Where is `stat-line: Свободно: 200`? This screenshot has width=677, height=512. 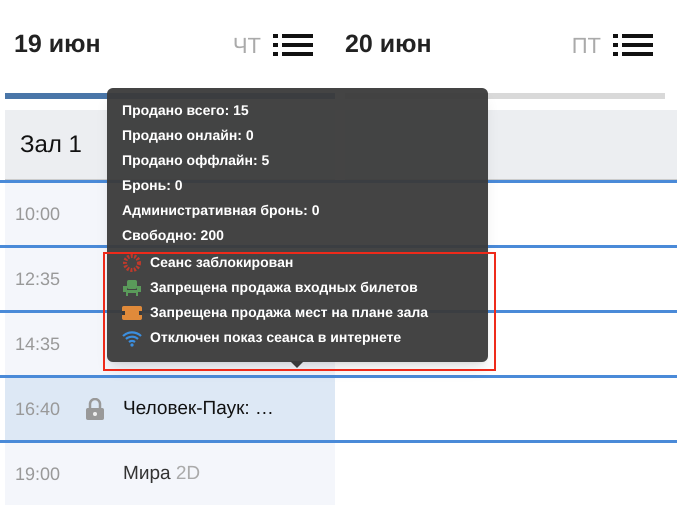
stat-line: Свободно: 200 is located at coordinates (173, 235).